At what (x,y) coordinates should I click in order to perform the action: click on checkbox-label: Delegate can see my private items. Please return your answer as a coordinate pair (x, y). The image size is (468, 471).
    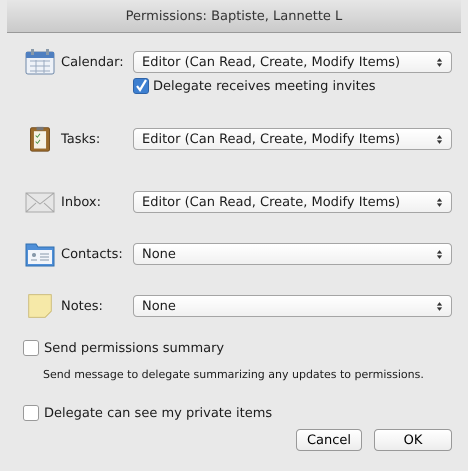
    Looking at the image, I should click on (158, 413).